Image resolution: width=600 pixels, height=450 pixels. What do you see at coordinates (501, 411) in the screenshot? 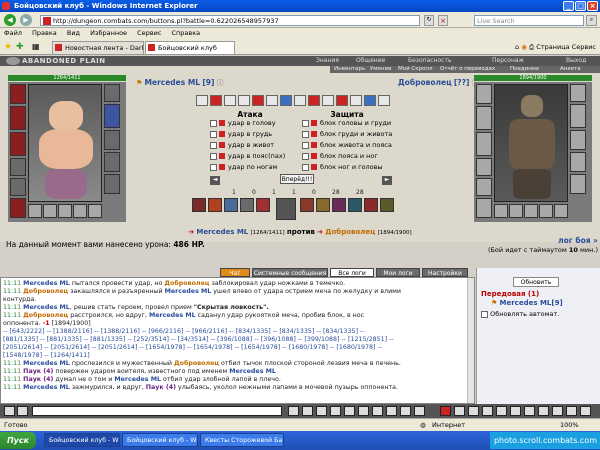
I see `chat-btn-17-icon` at bounding box center [501, 411].